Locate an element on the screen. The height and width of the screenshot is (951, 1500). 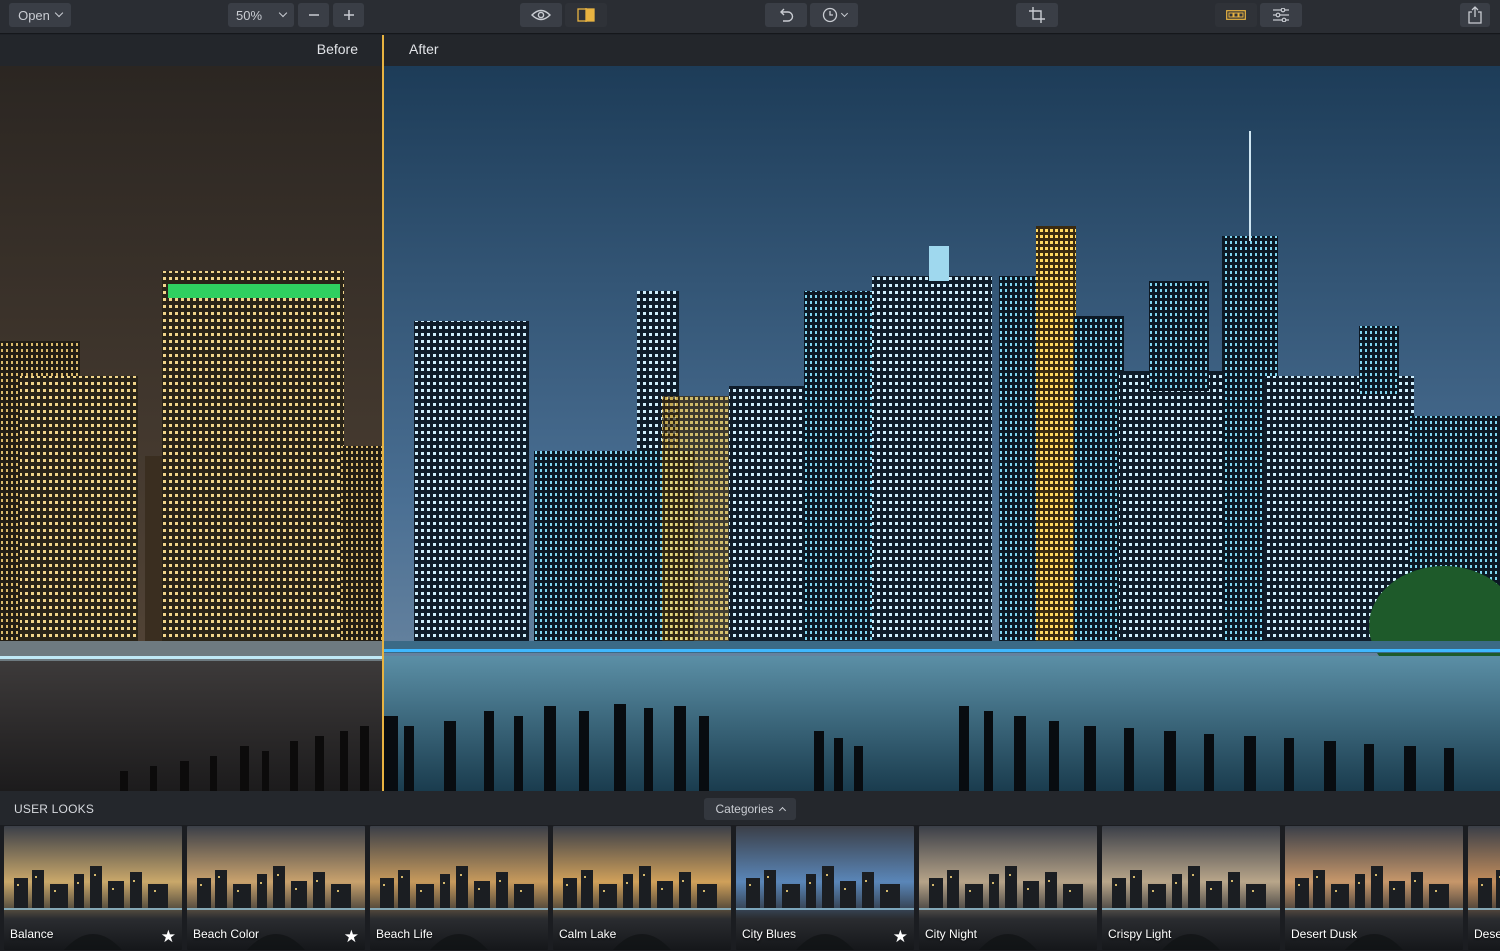
compare-divider-handle is located at coordinates (383, 413).